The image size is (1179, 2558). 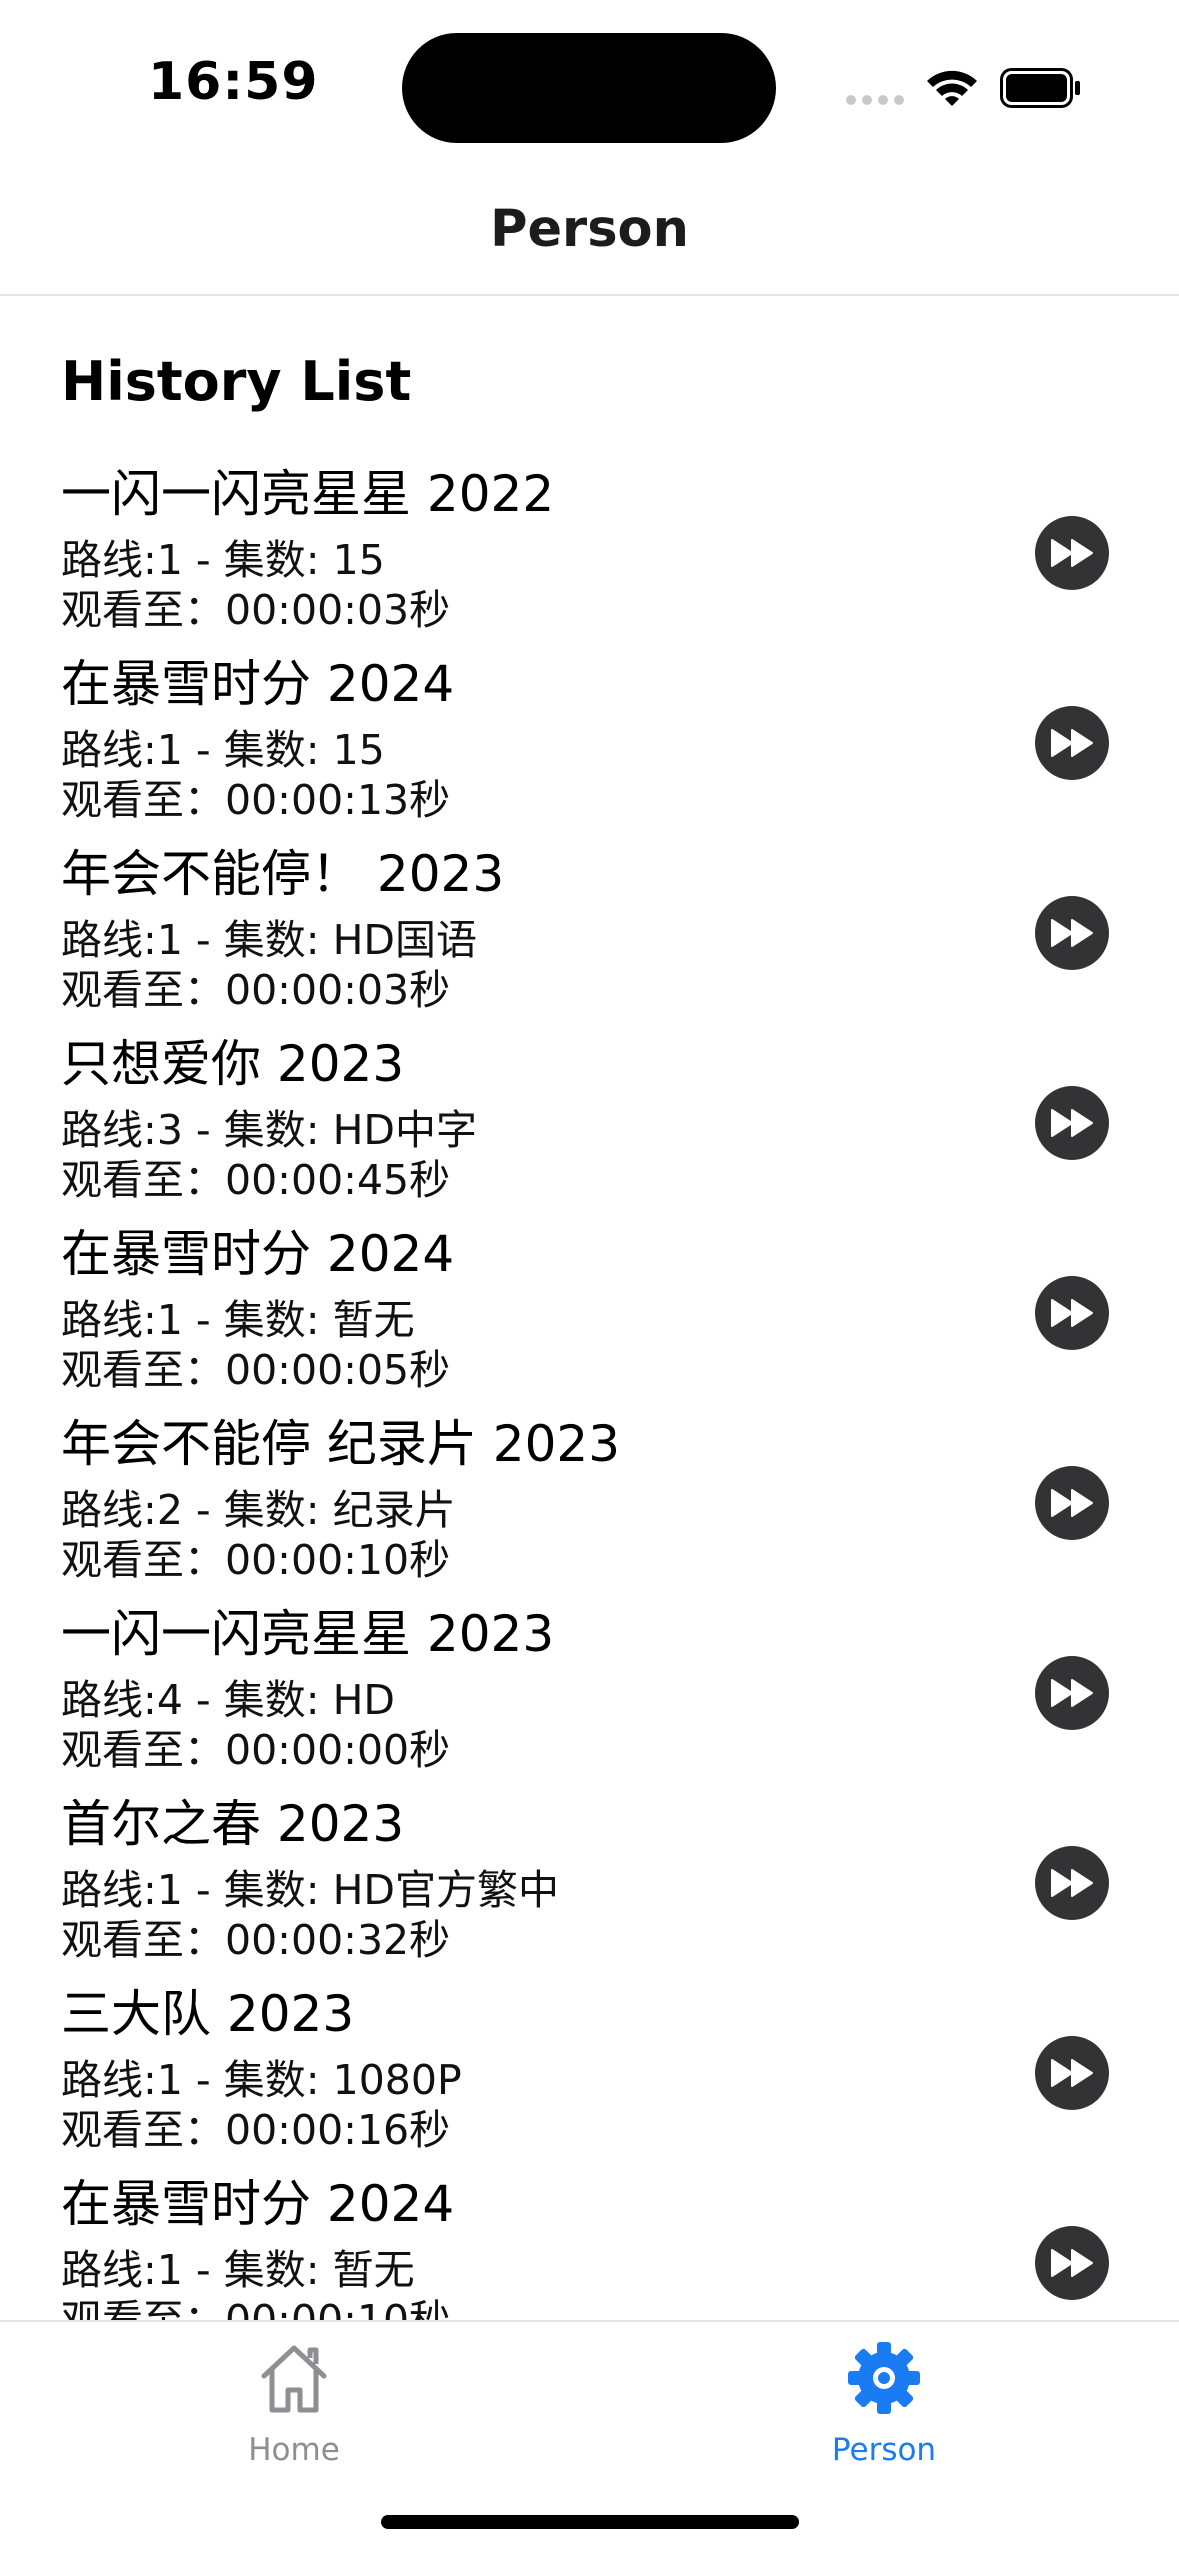 I want to click on history-item-progress: 观看至：00:00:16秒, so click(x=256, y=2130).